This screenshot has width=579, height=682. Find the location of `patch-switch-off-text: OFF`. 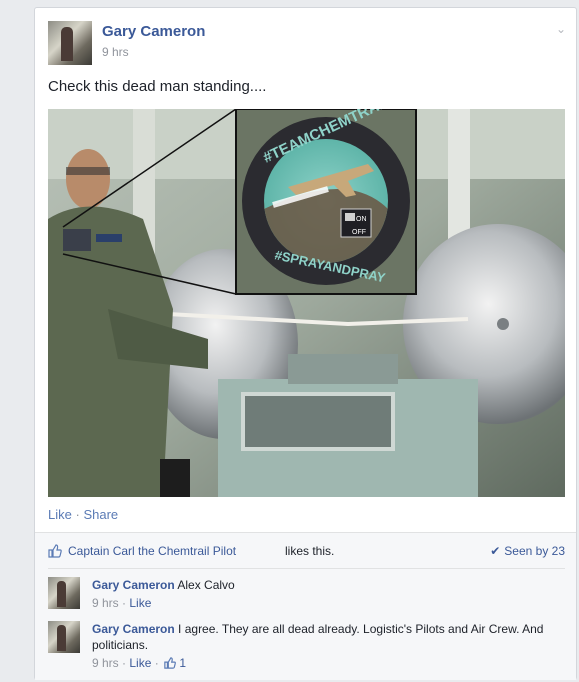

patch-switch-off-text: OFF is located at coordinates (359, 232).